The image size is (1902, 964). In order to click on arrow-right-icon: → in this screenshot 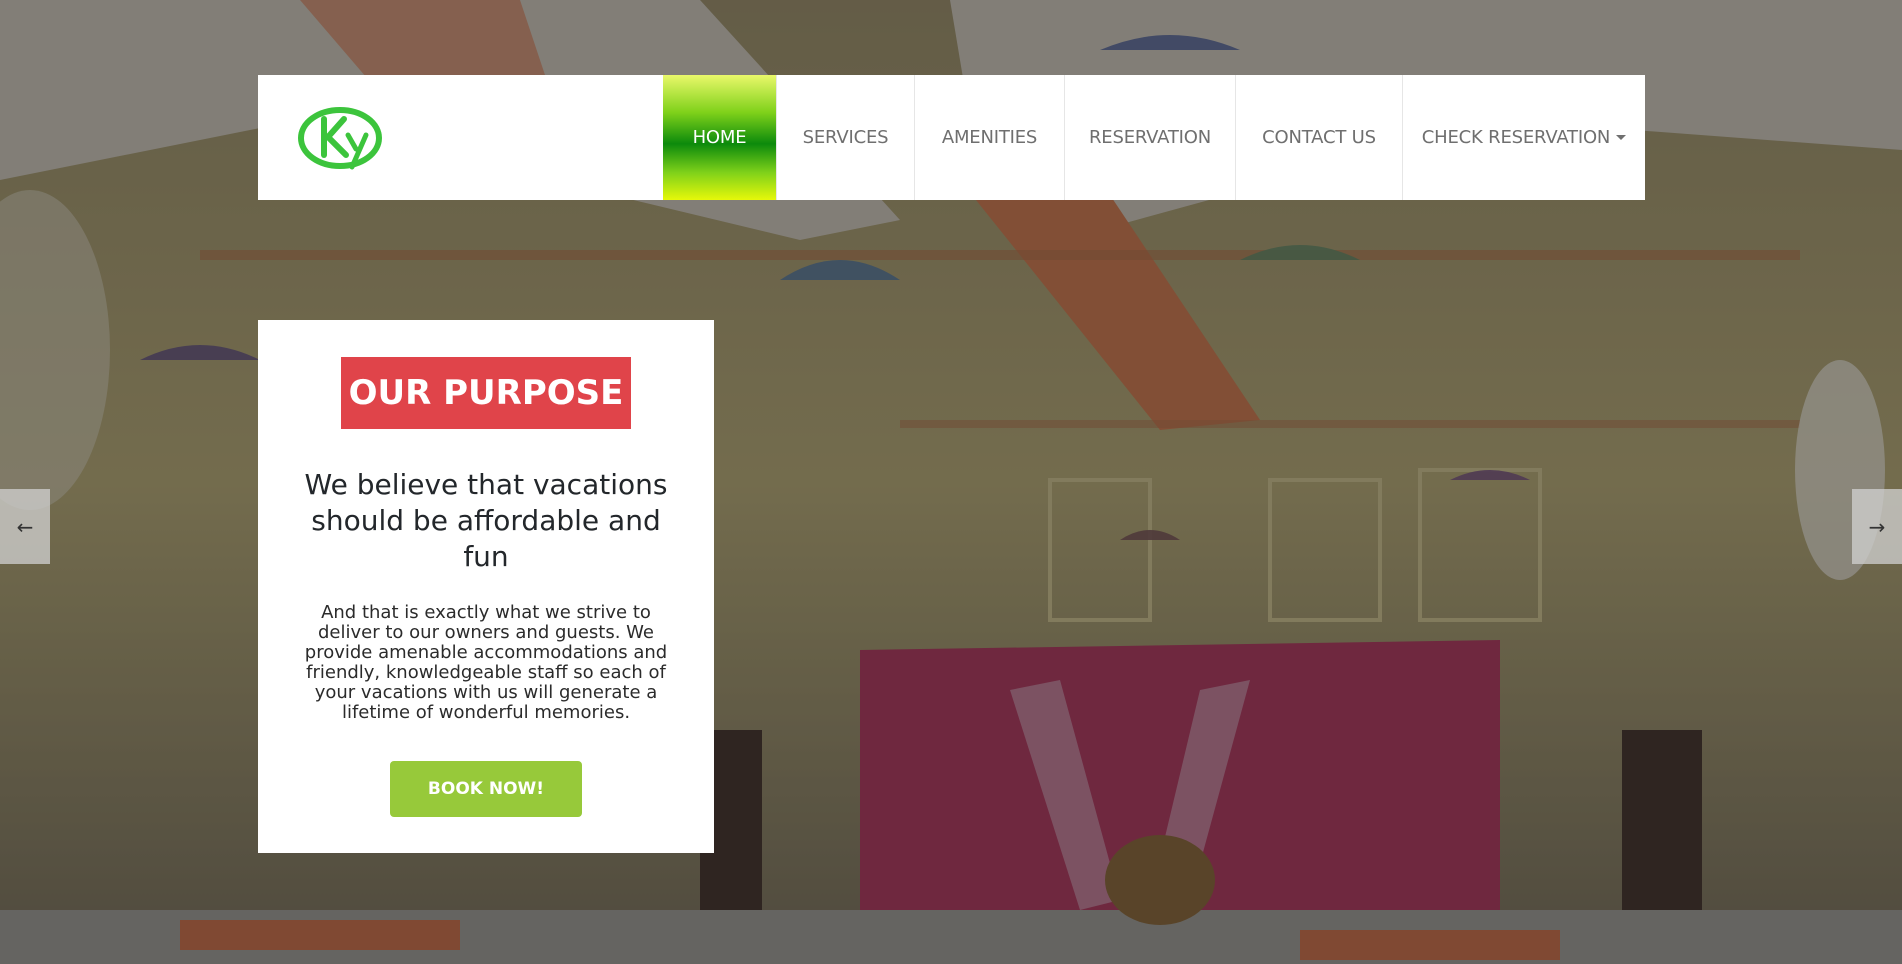, I will do `click(1877, 526)`.